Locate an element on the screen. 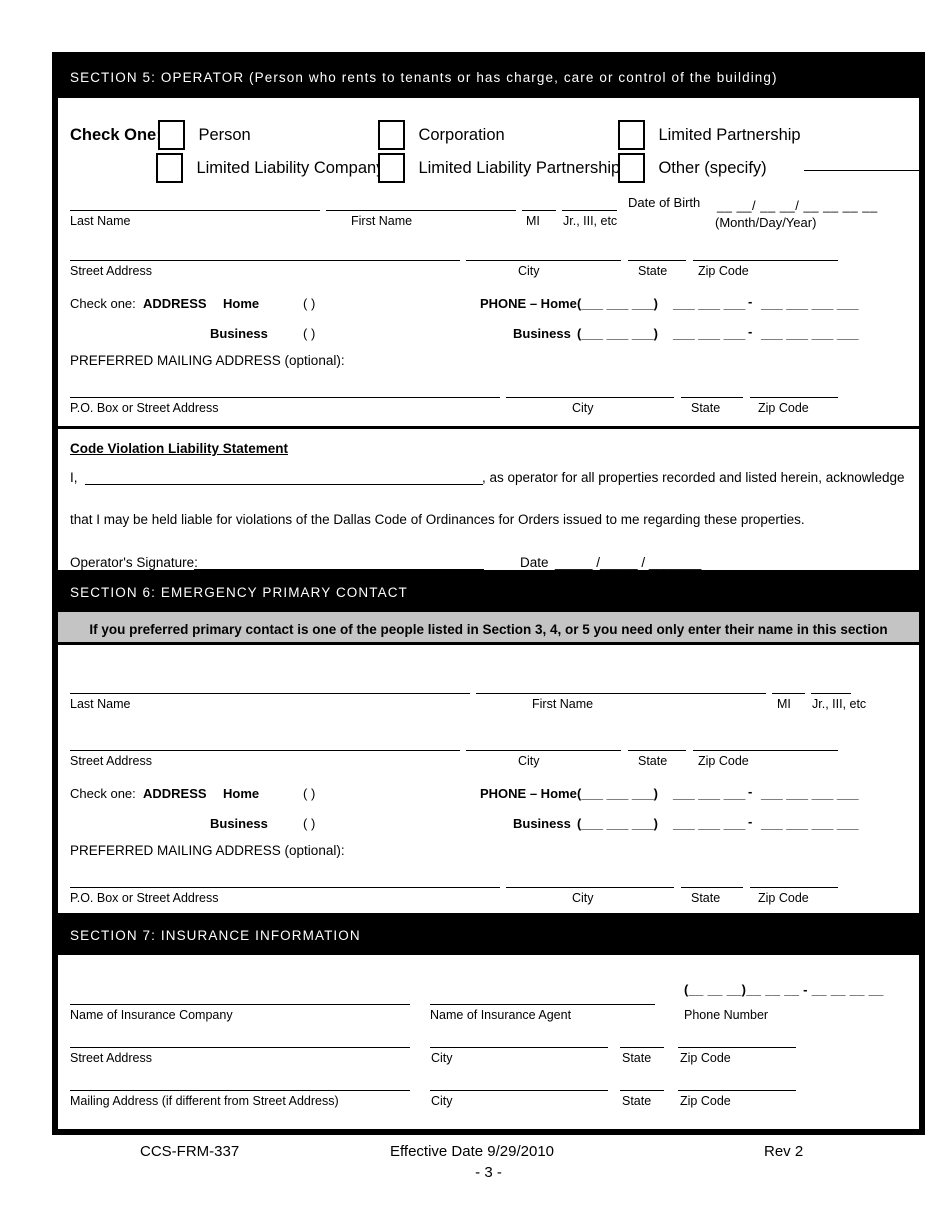 Image resolution: width=950 pixels, height=1230 pixels. s7-state-input-line is located at coordinates (642, 1047).